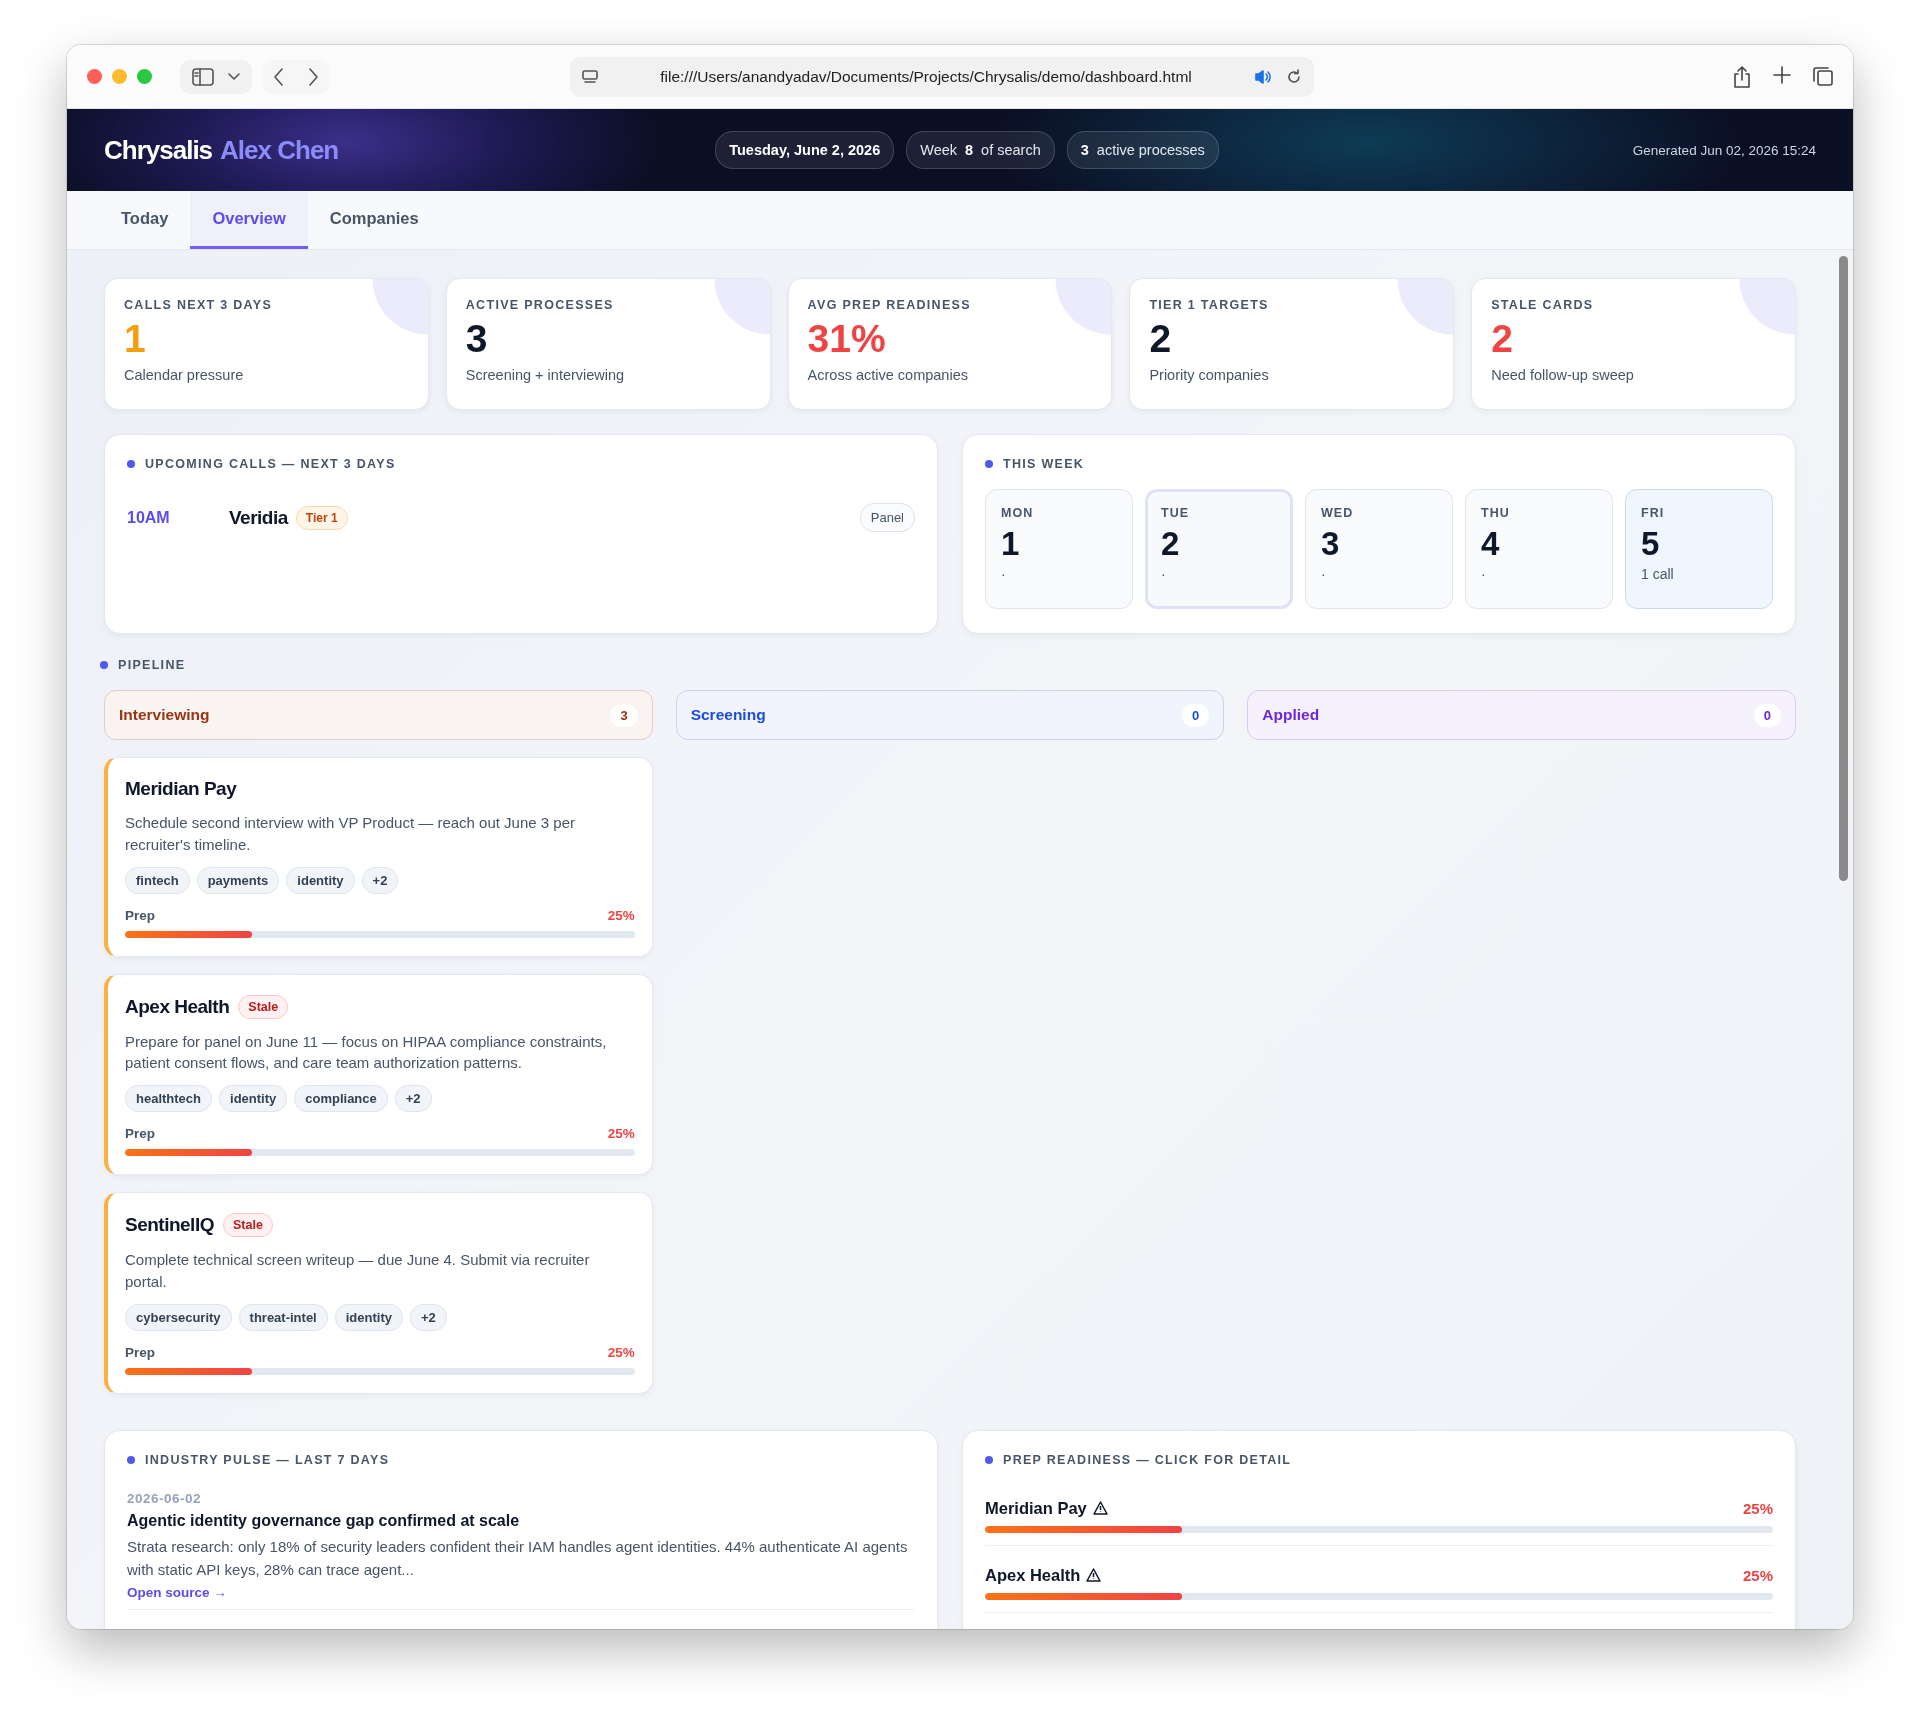  Describe the element at coordinates (1782, 74) in the screenshot. I see `plus-icon` at that location.